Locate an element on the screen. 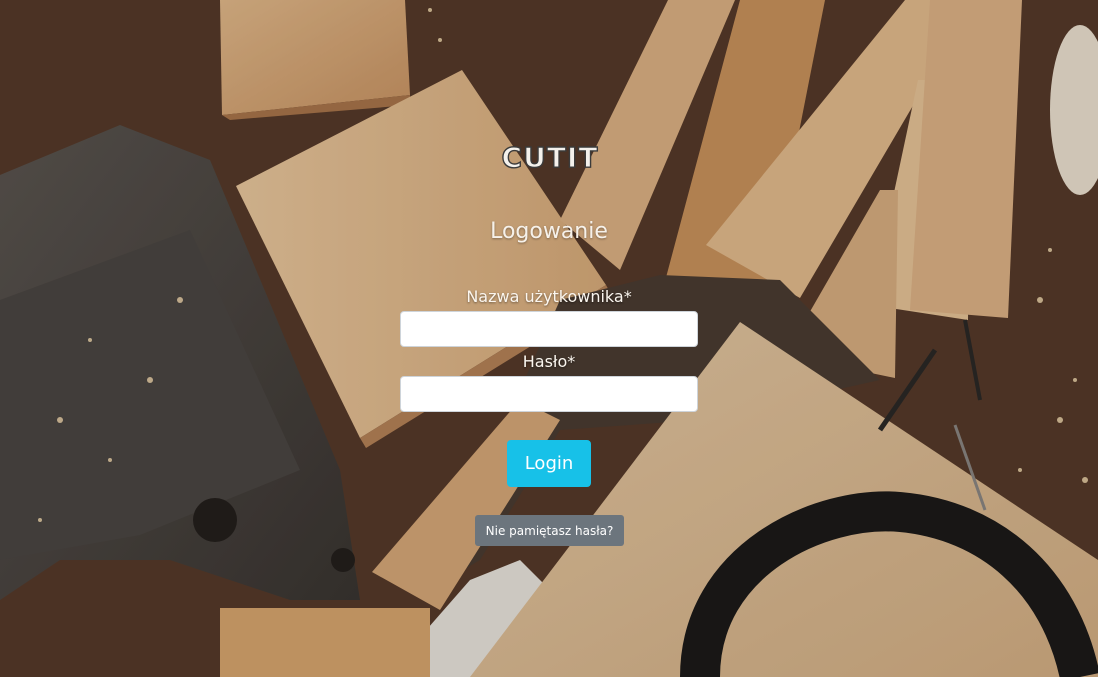  logo-text: CUTIT is located at coordinates (550, 157).